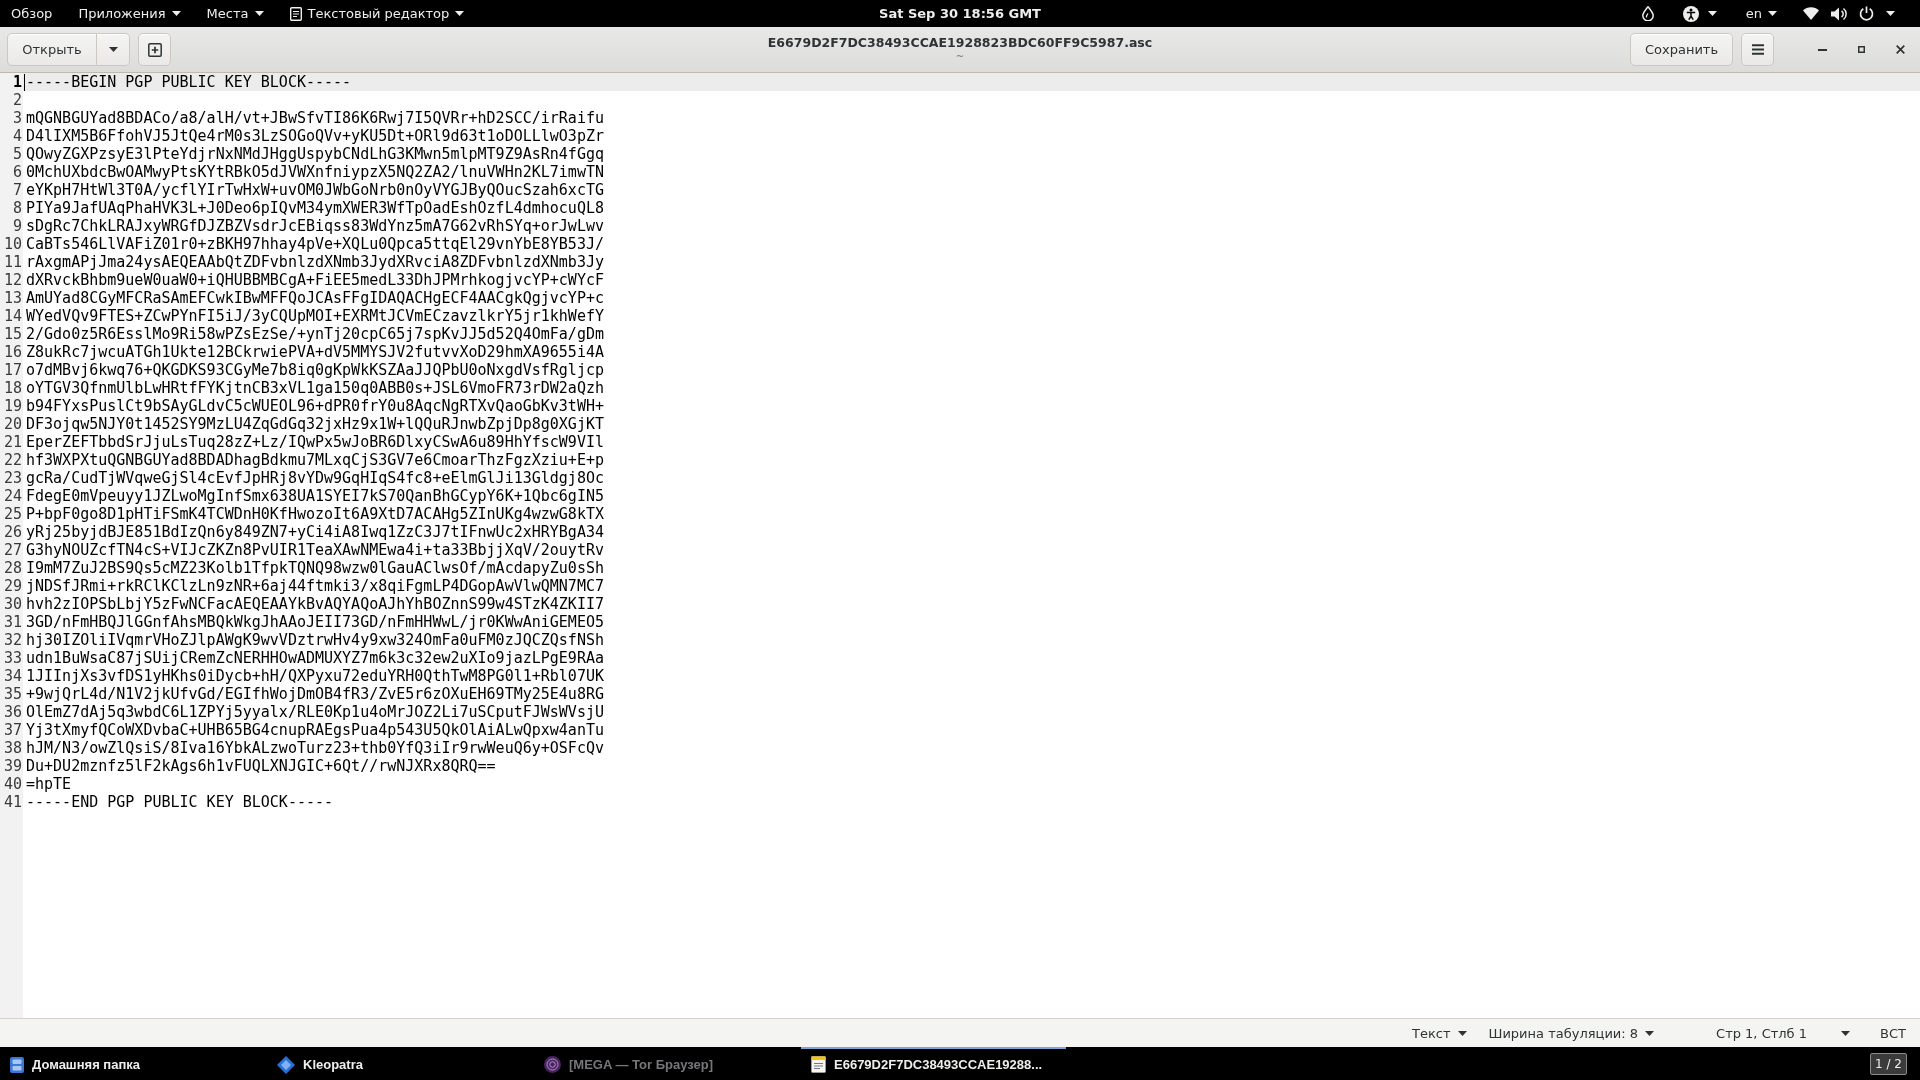 This screenshot has width=1920, height=1080. What do you see at coordinates (377, 13) in the screenshot?
I see `app-menu-button: Текстовый редактор` at bounding box center [377, 13].